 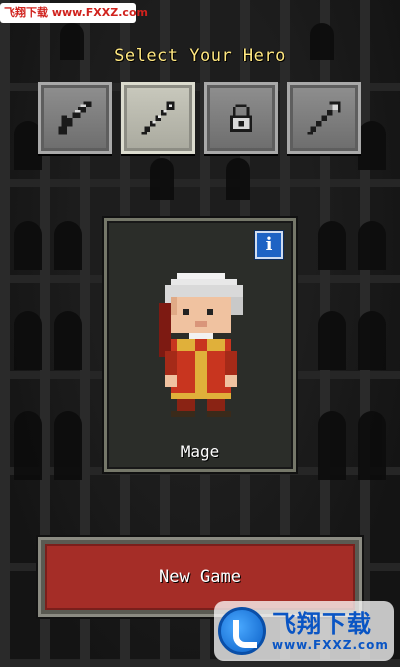 What do you see at coordinates (200, 56) in the screenshot?
I see `page-title: Select Your Hero` at bounding box center [200, 56].